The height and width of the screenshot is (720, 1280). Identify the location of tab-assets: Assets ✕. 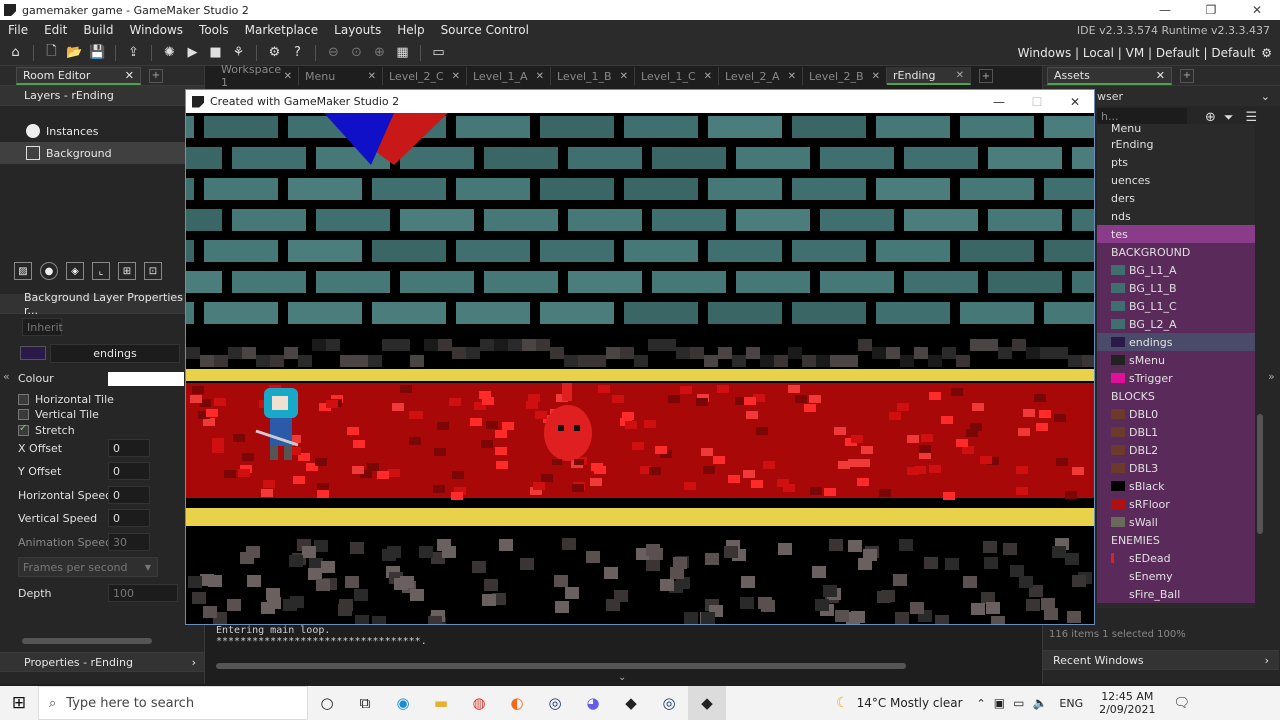
(1109, 75).